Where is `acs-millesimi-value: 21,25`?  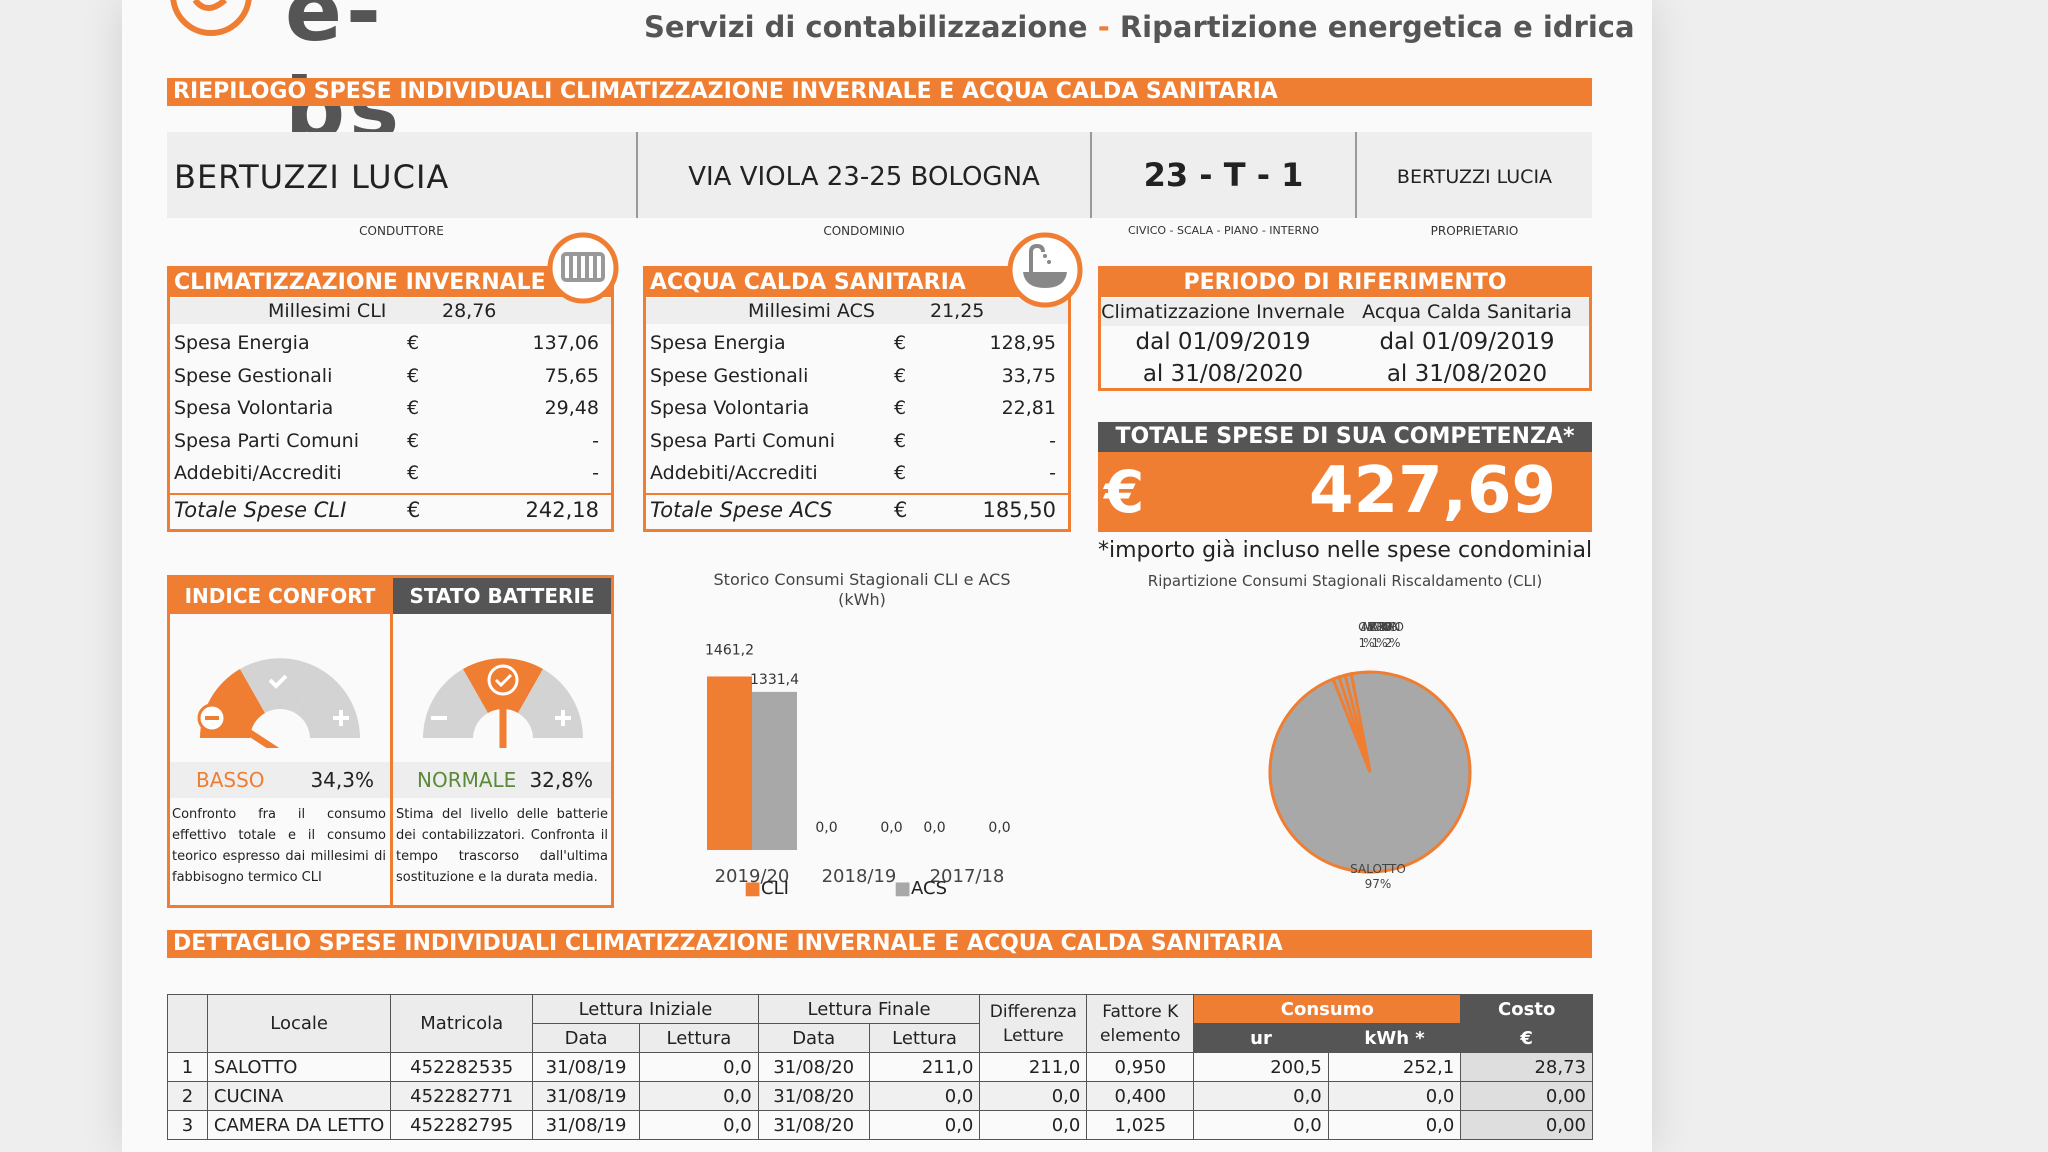 acs-millesimi-value: 21,25 is located at coordinates (957, 311).